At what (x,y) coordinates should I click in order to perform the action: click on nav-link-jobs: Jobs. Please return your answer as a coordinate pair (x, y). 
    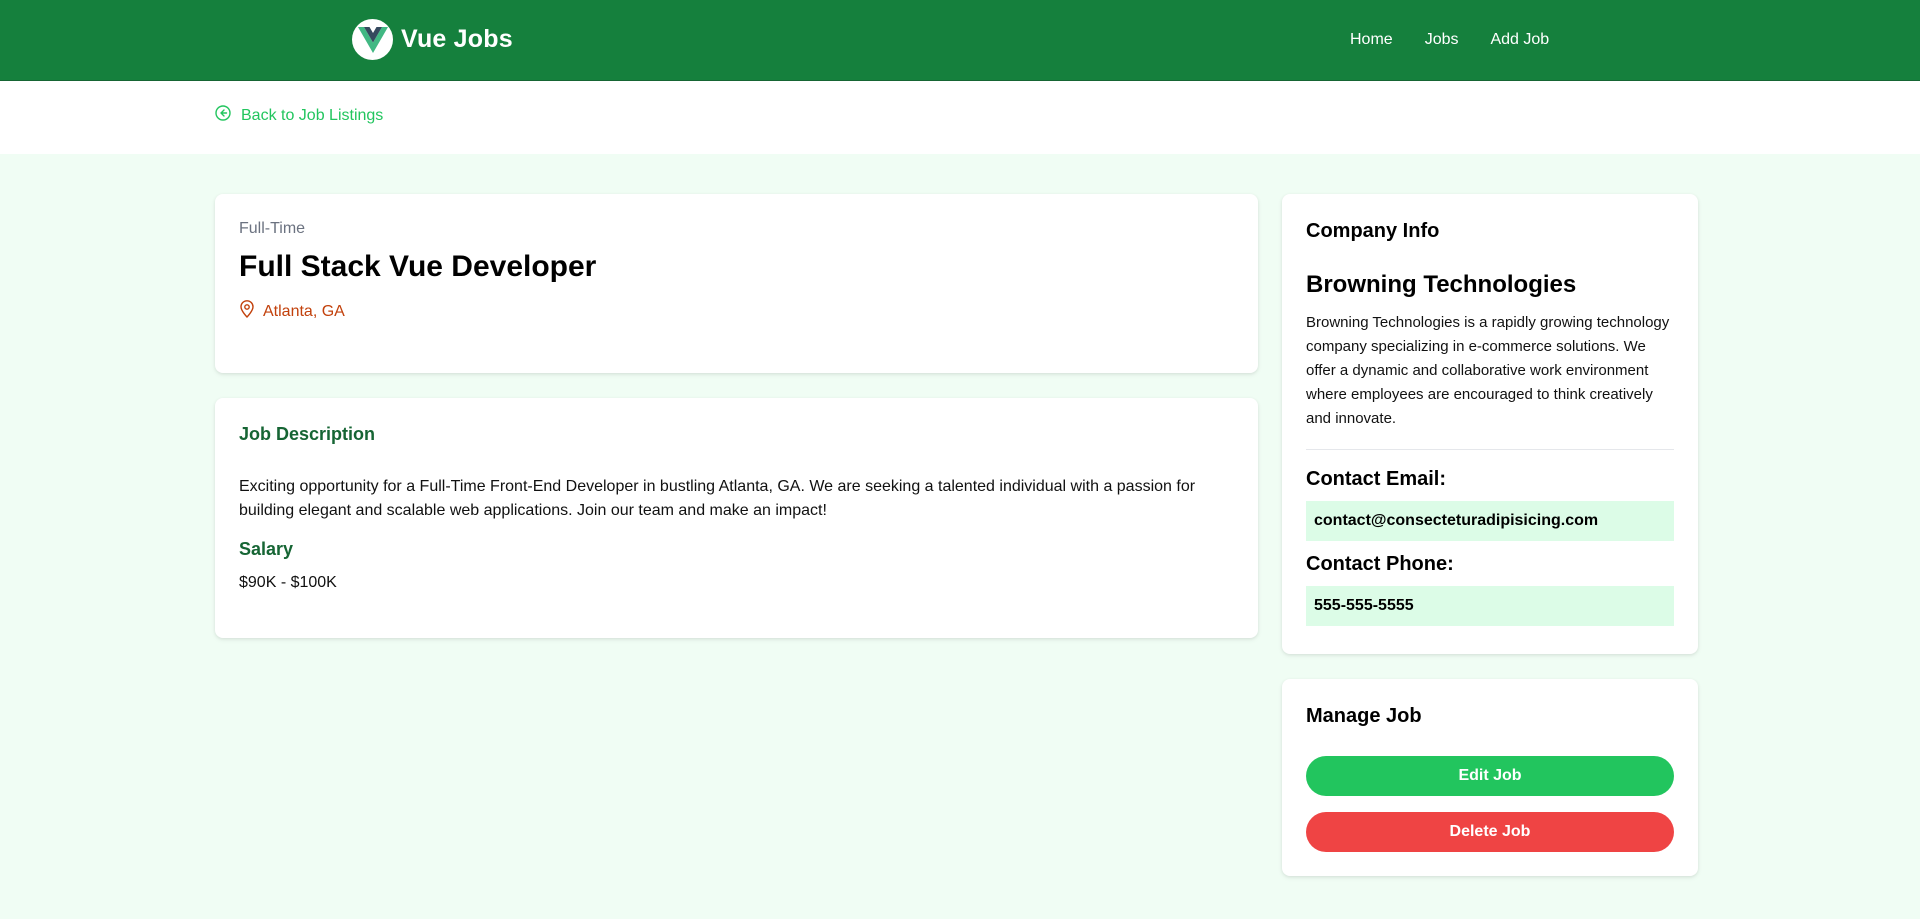
    Looking at the image, I should click on (1442, 40).